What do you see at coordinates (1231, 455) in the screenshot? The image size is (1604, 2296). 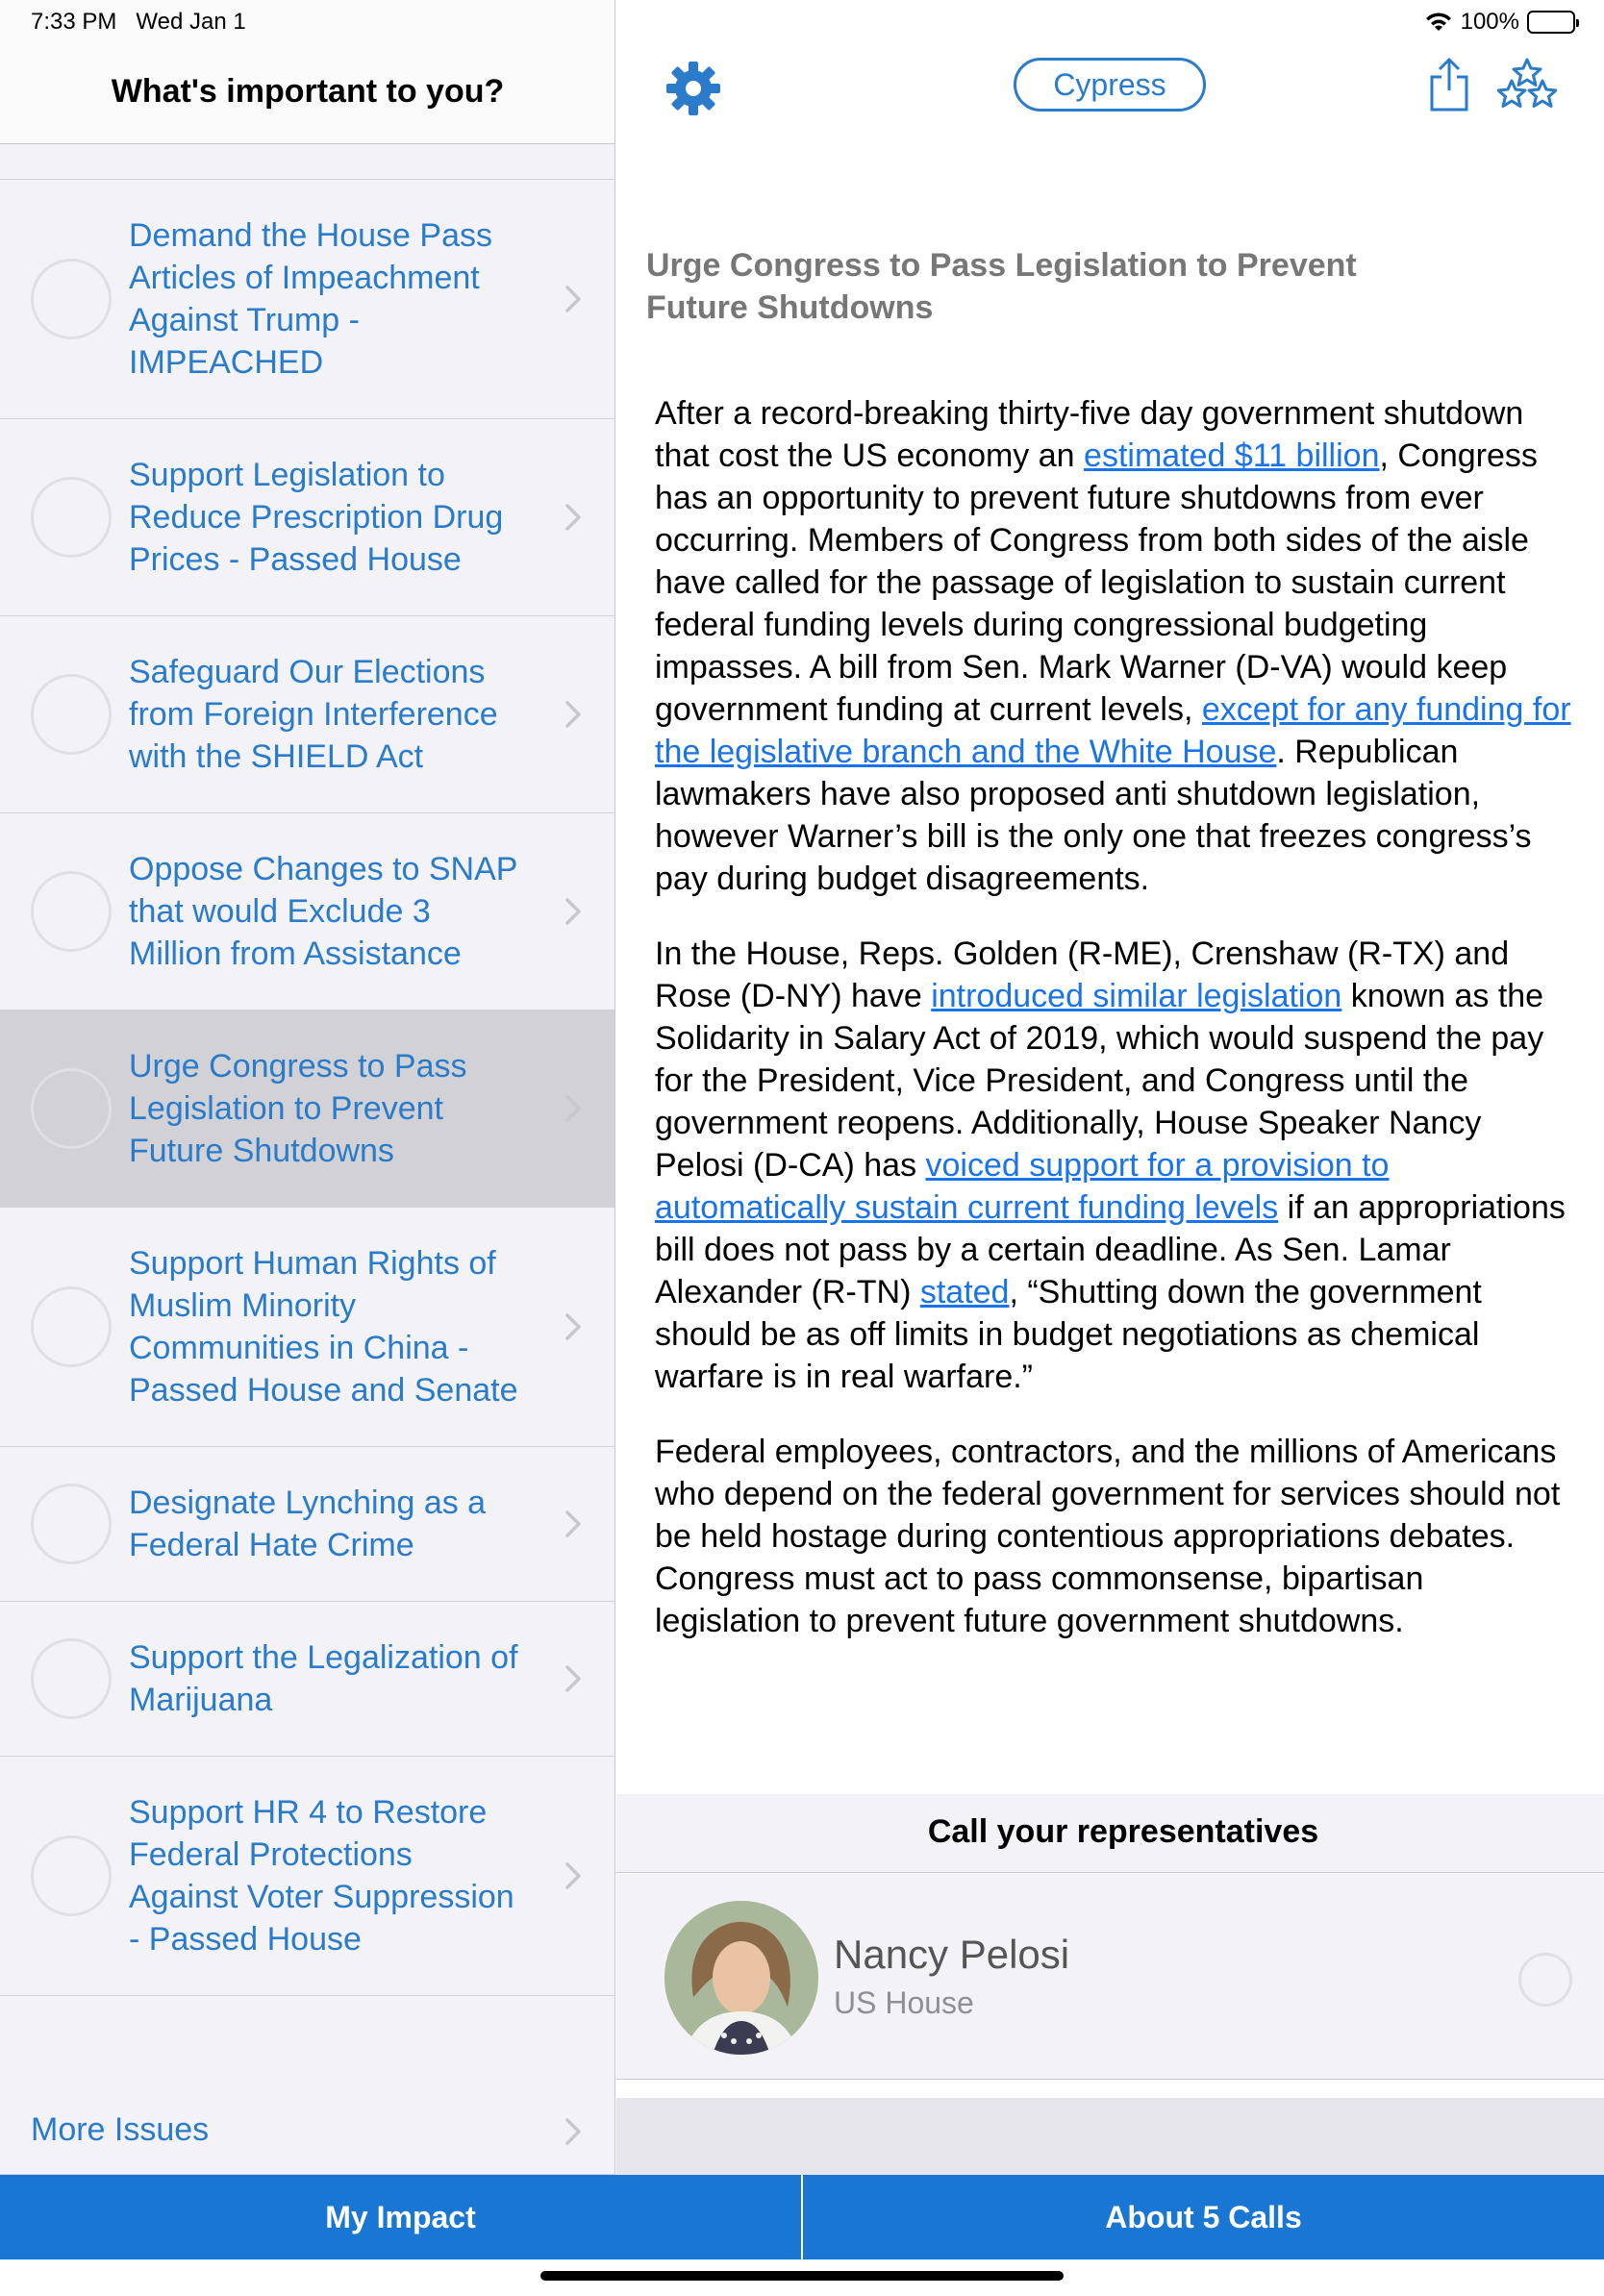 I see `estimated-cost-link: estimated $11 billion` at bounding box center [1231, 455].